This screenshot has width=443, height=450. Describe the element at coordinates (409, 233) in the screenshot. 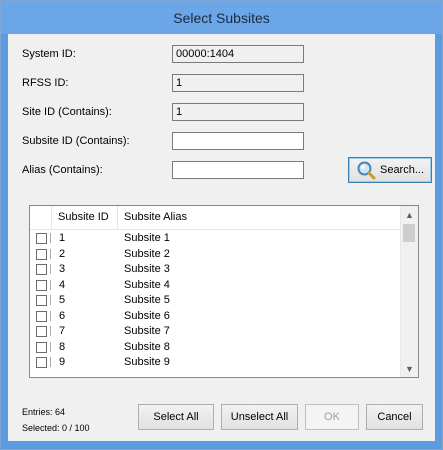

I see `scrollbar-thumb` at that location.